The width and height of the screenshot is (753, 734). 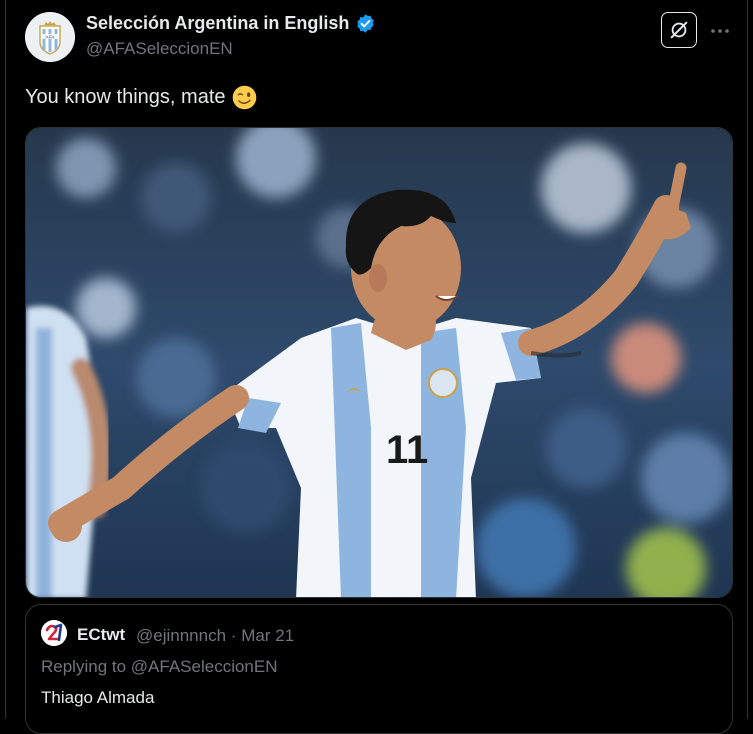 I want to click on tweet-text: You know things, mate, so click(x=141, y=97).